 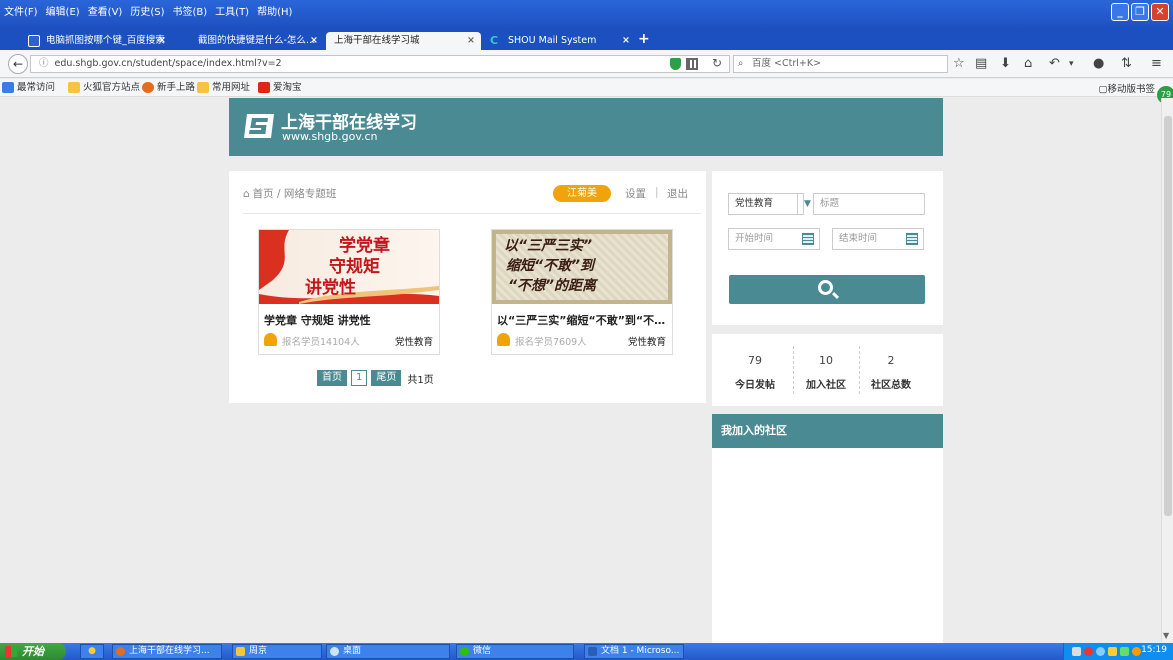 I want to click on menu-view: 查看(V), so click(x=105, y=10).